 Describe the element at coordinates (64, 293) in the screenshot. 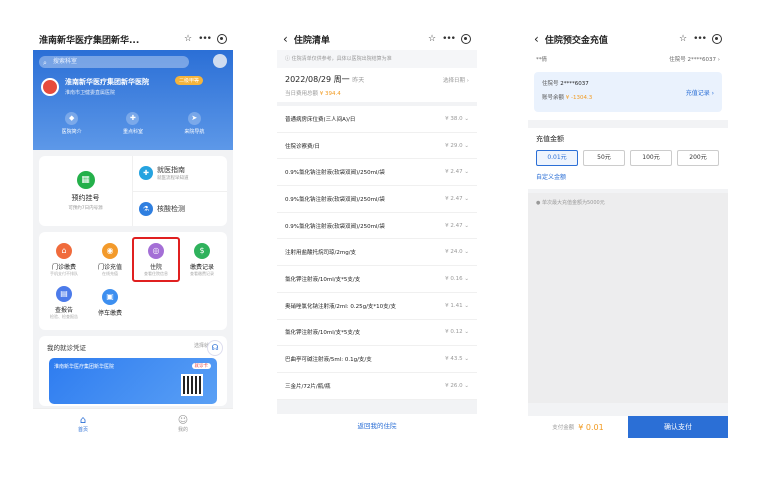

I see `report-icon: ▤` at that location.